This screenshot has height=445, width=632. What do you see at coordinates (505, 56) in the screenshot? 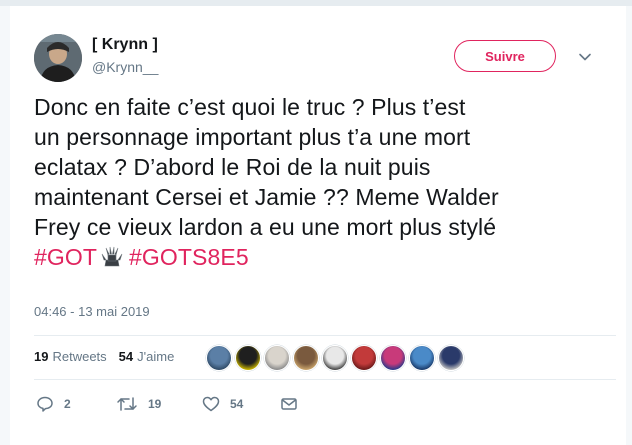
I see `follow-button: Suivre` at bounding box center [505, 56].